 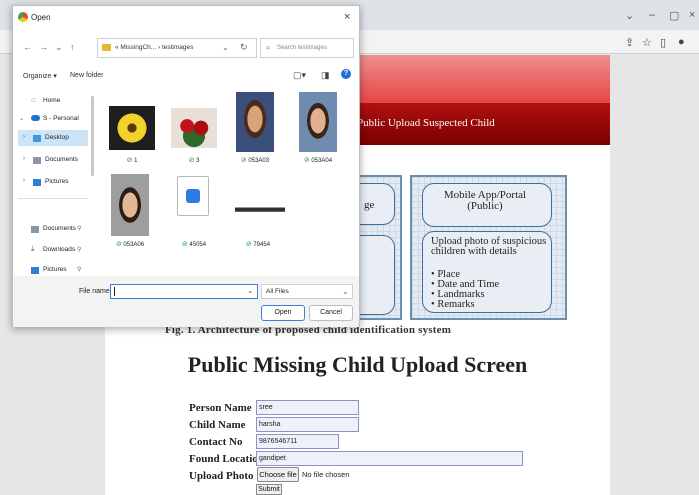 I want to click on up-arrow-icon: ↑, so click(x=72, y=47).